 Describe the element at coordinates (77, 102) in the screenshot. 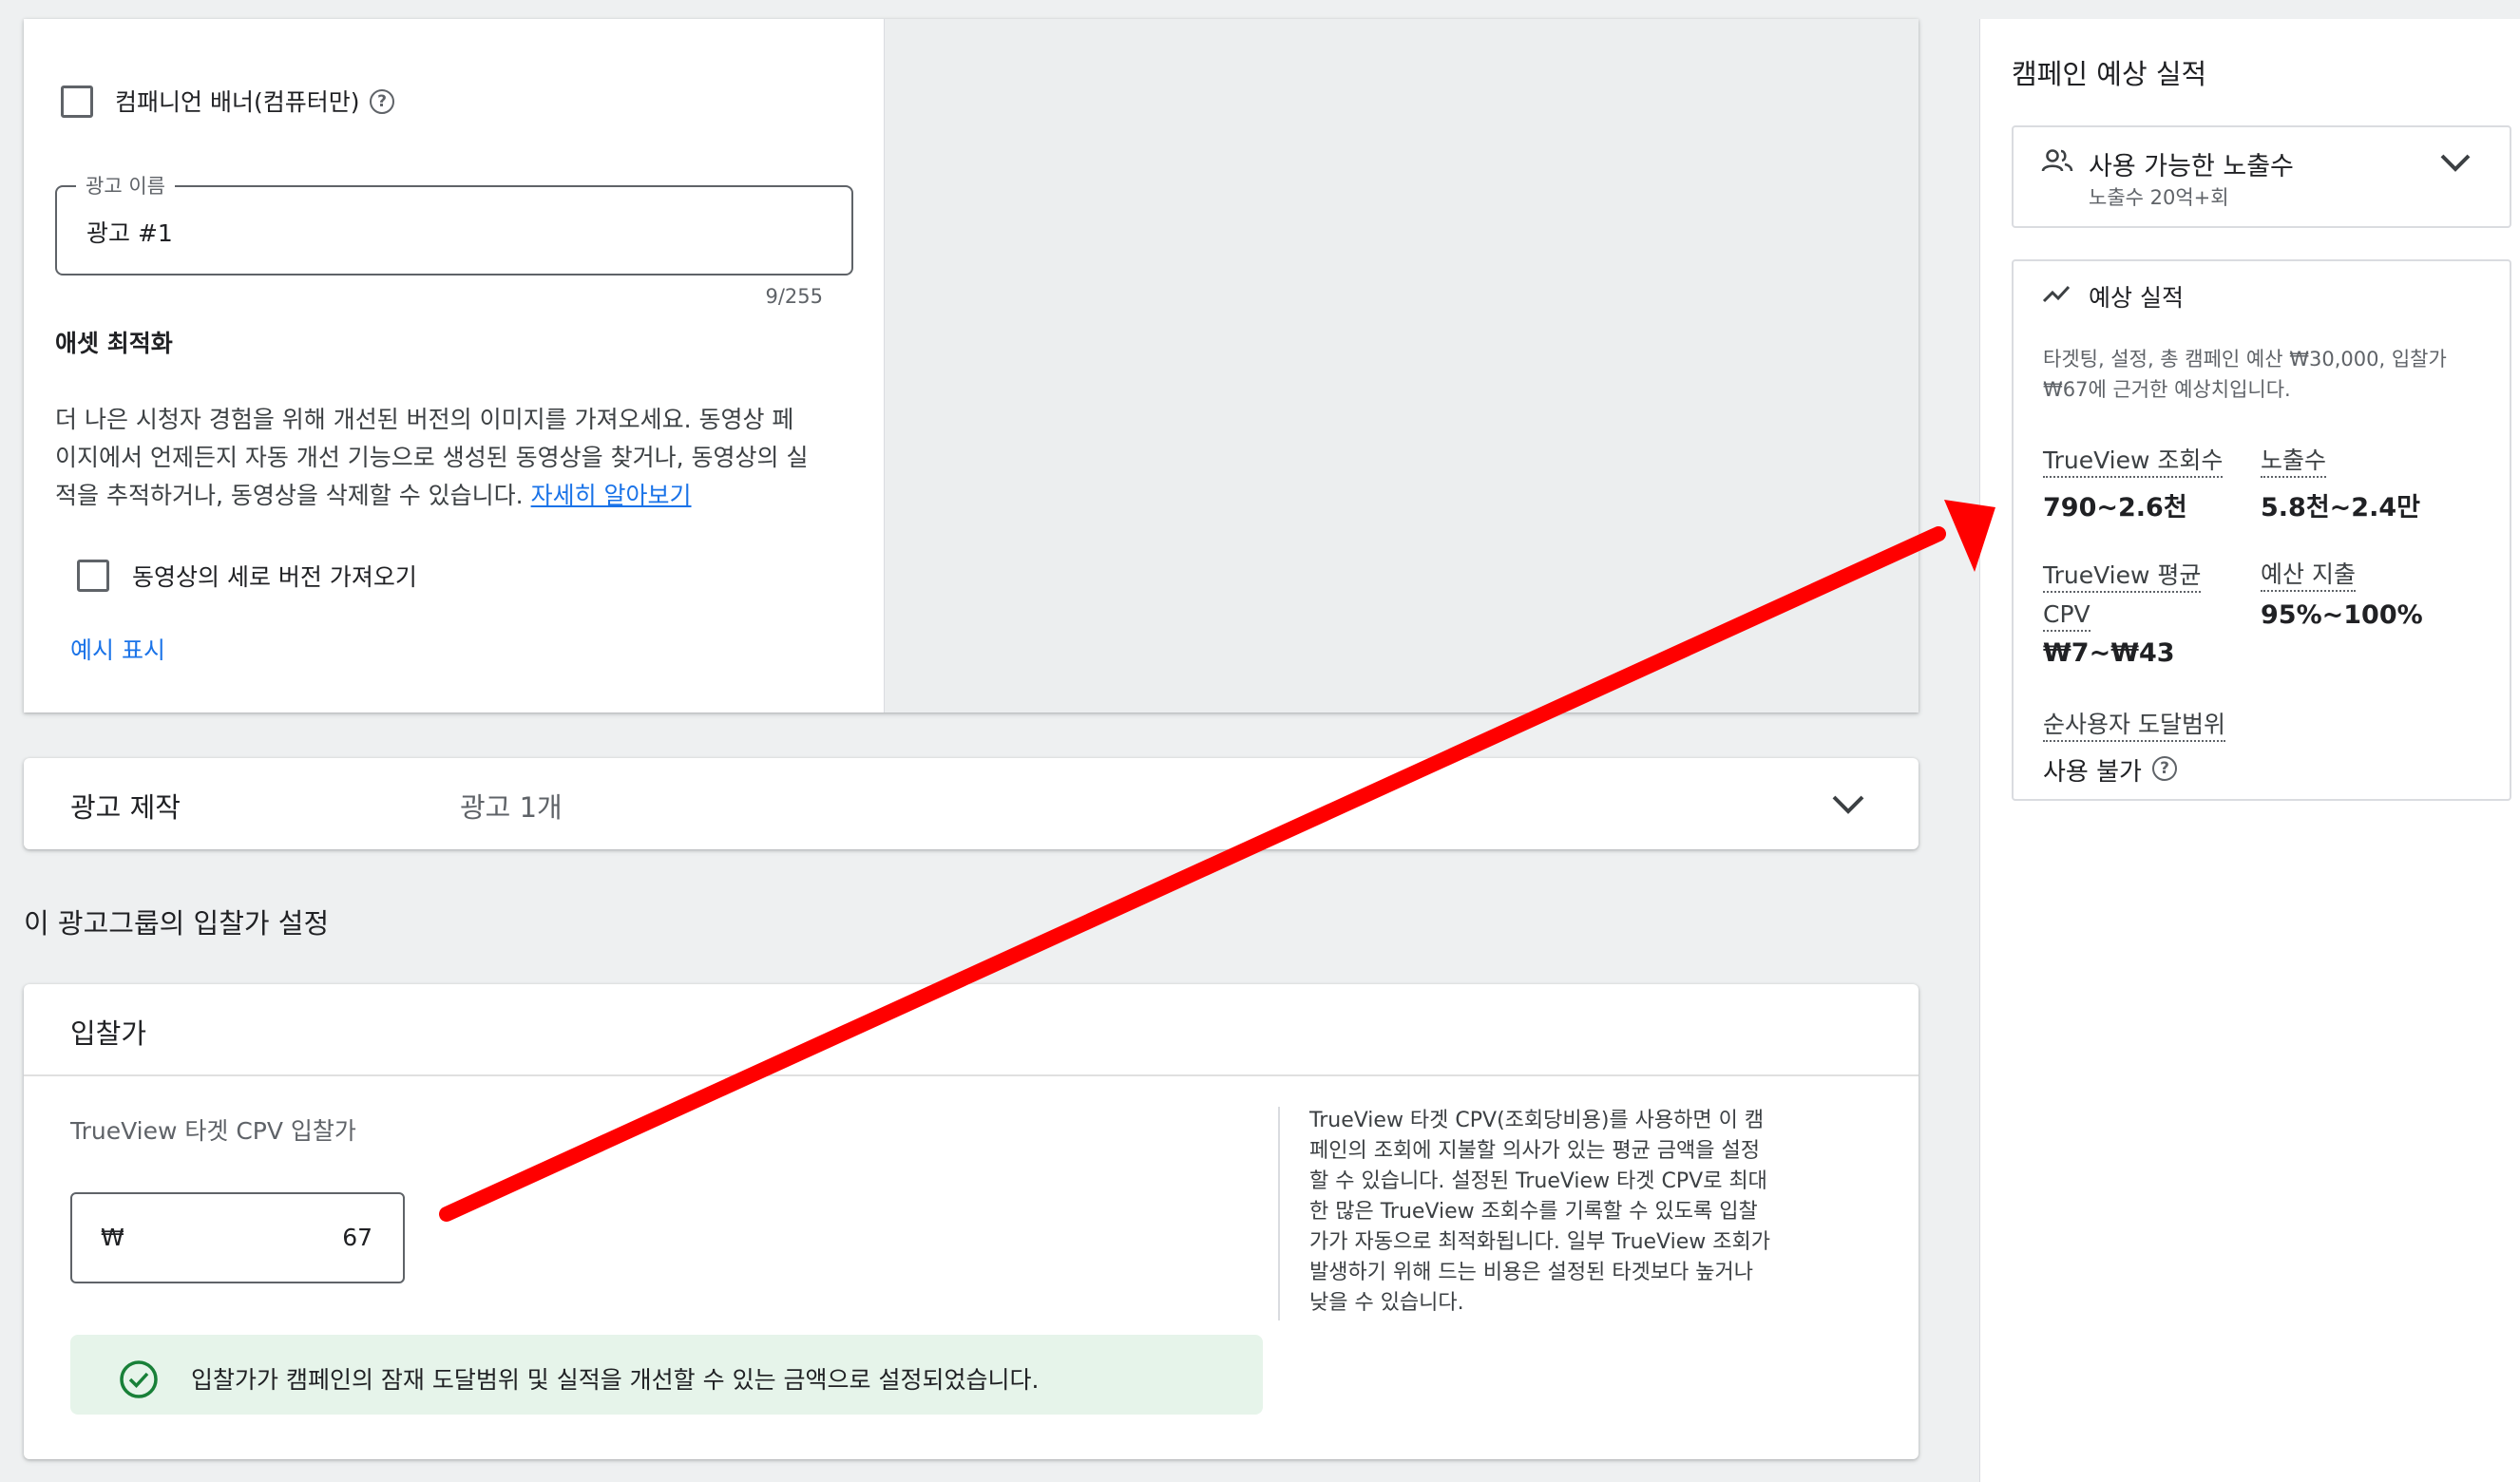

I see `companion-banner-checkbox` at that location.